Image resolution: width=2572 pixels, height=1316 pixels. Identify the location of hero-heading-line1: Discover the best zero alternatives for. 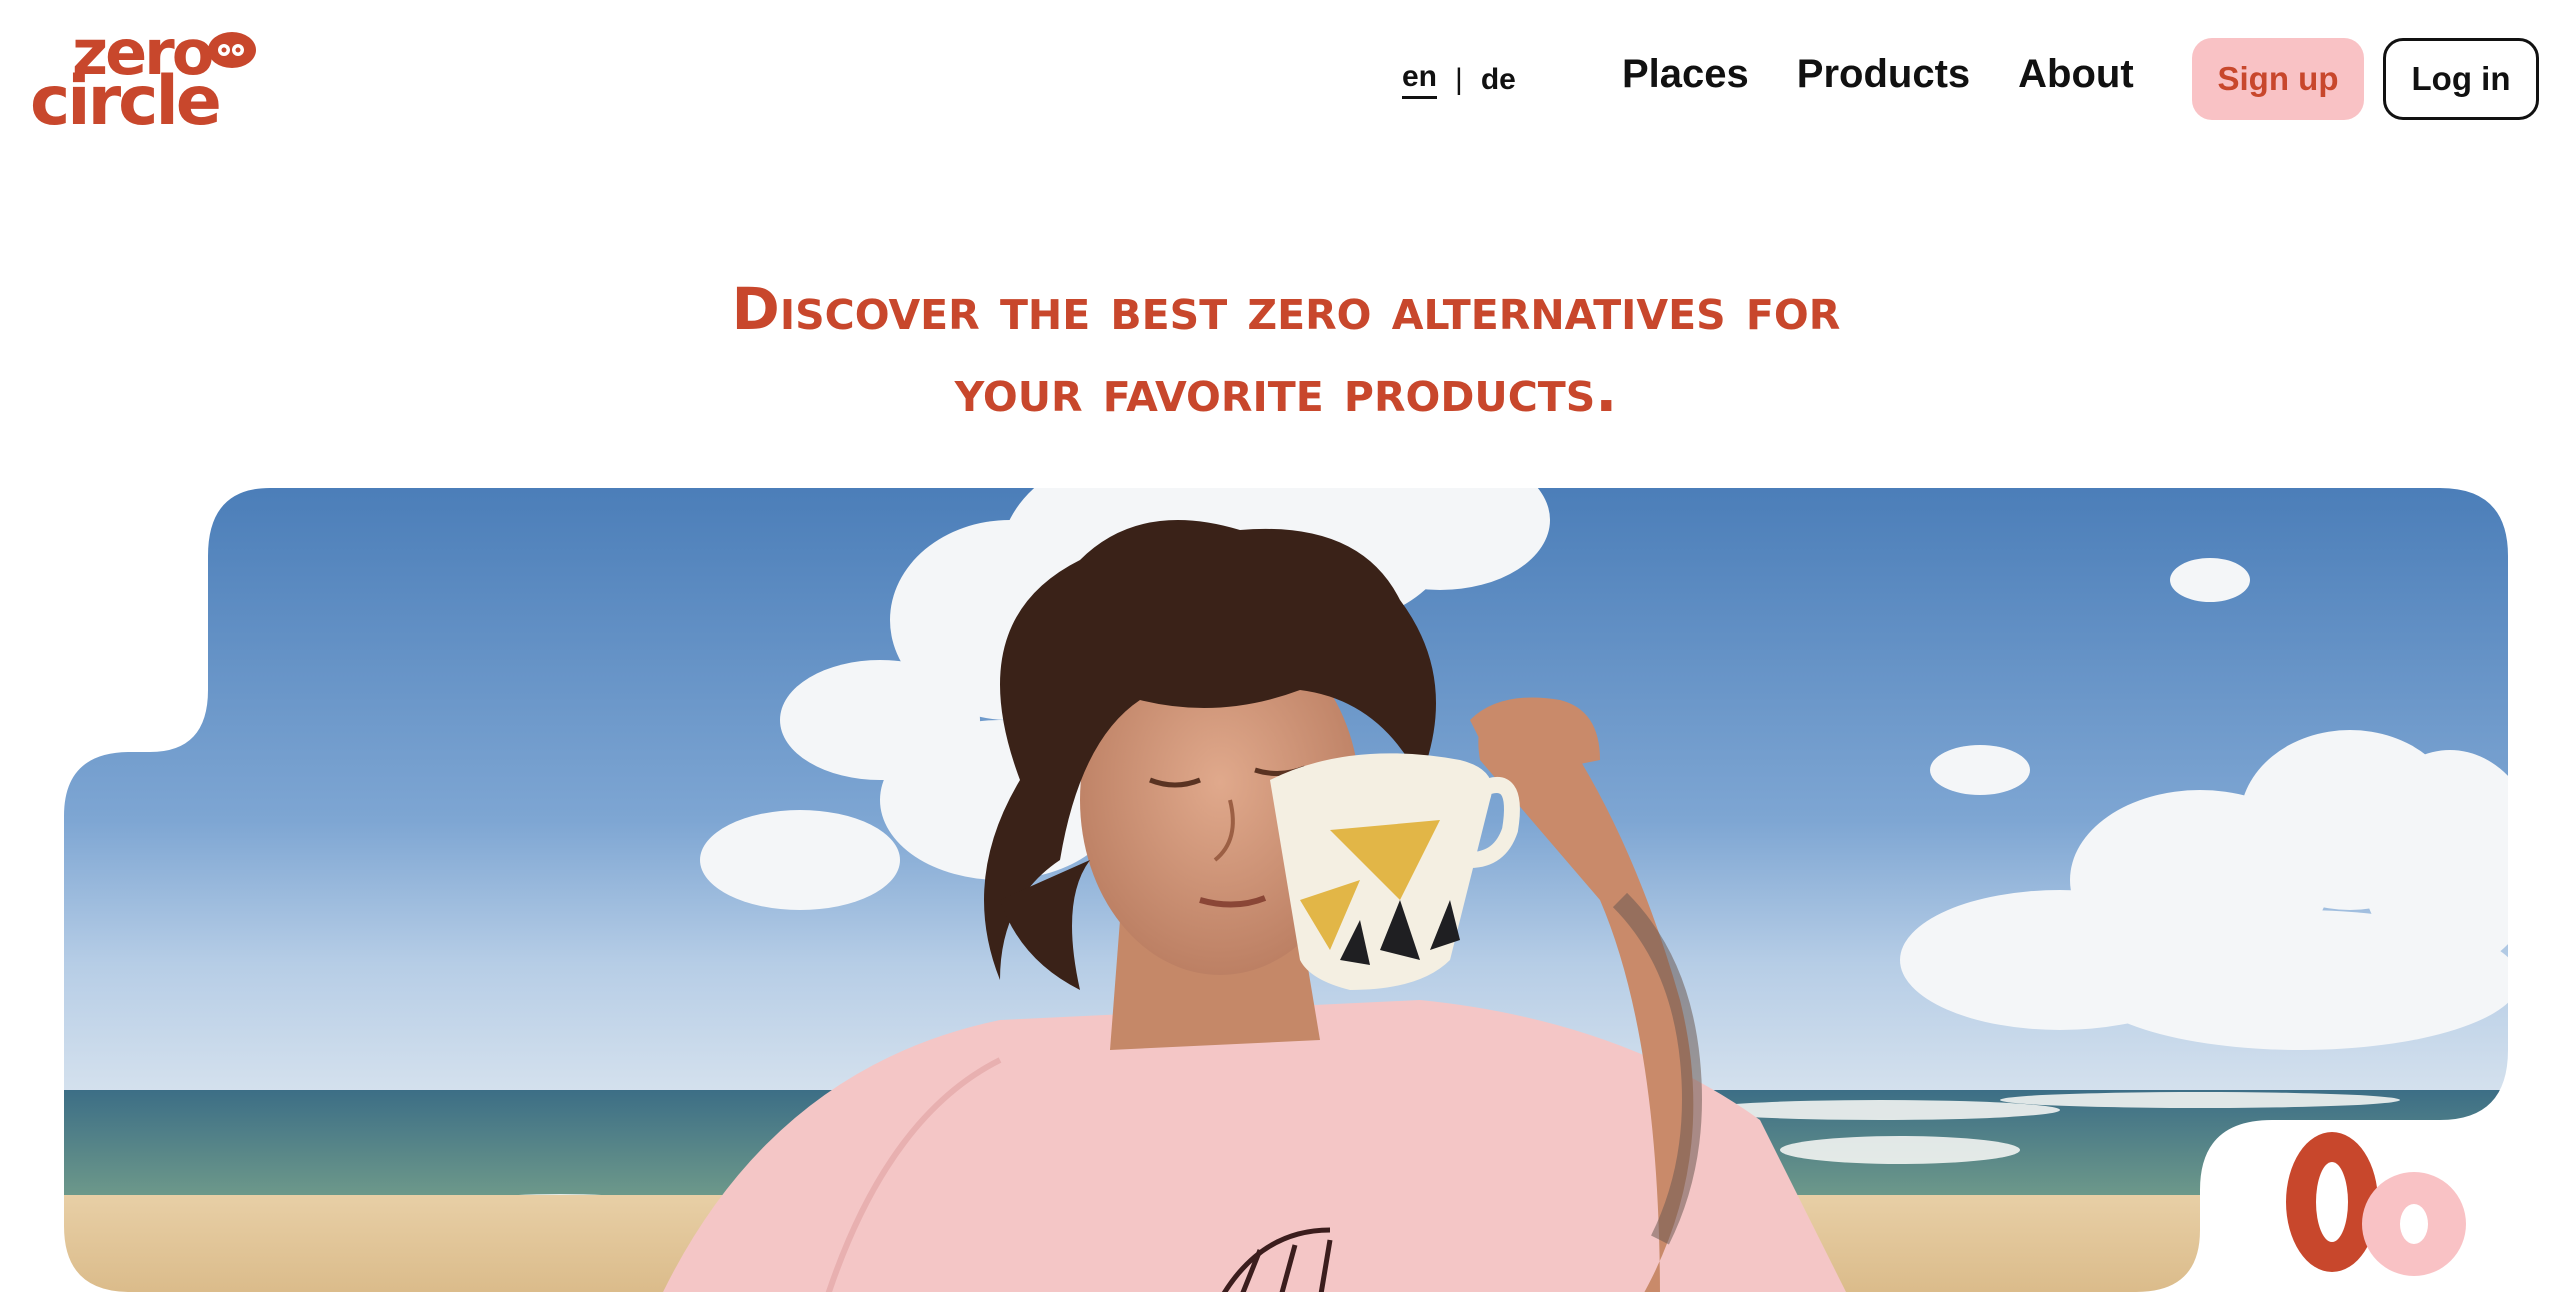
(1286, 309).